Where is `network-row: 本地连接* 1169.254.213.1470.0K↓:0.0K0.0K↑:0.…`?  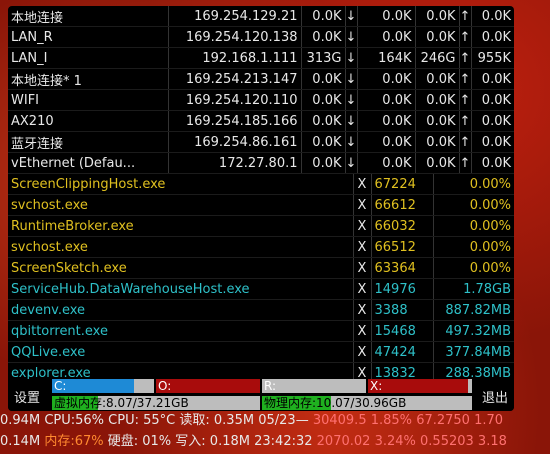
network-row: 本地连接* 1169.254.213.1470.0K↓:0.0K0.0K↑:0.… is located at coordinates (261, 79).